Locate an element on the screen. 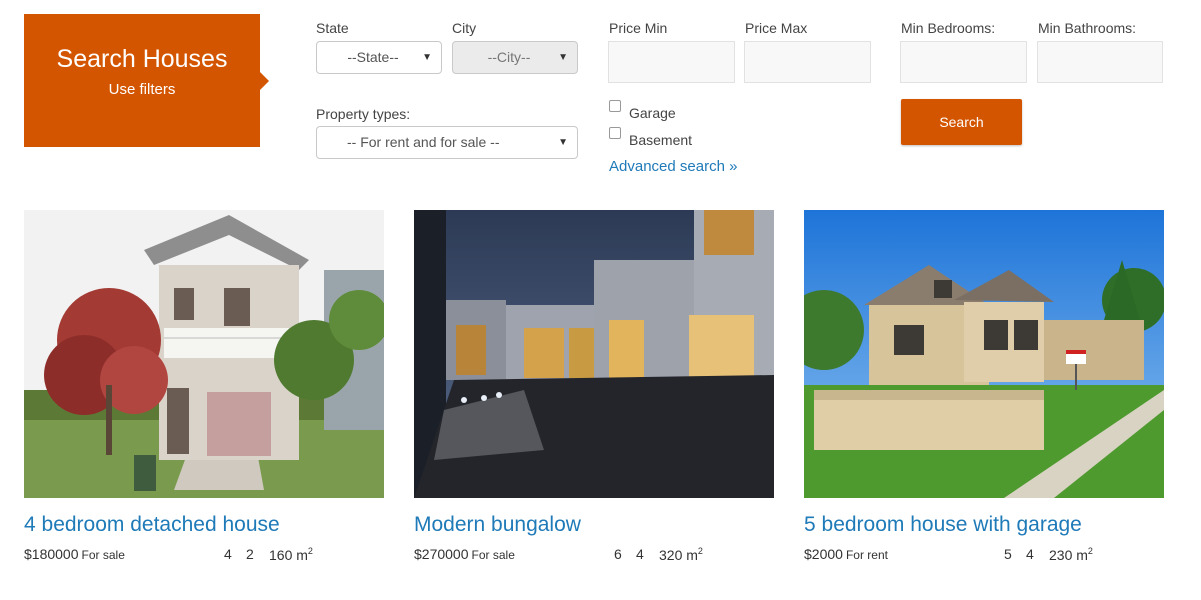 The width and height of the screenshot is (1201, 600). listing-bedrooms: 4 is located at coordinates (228, 554).